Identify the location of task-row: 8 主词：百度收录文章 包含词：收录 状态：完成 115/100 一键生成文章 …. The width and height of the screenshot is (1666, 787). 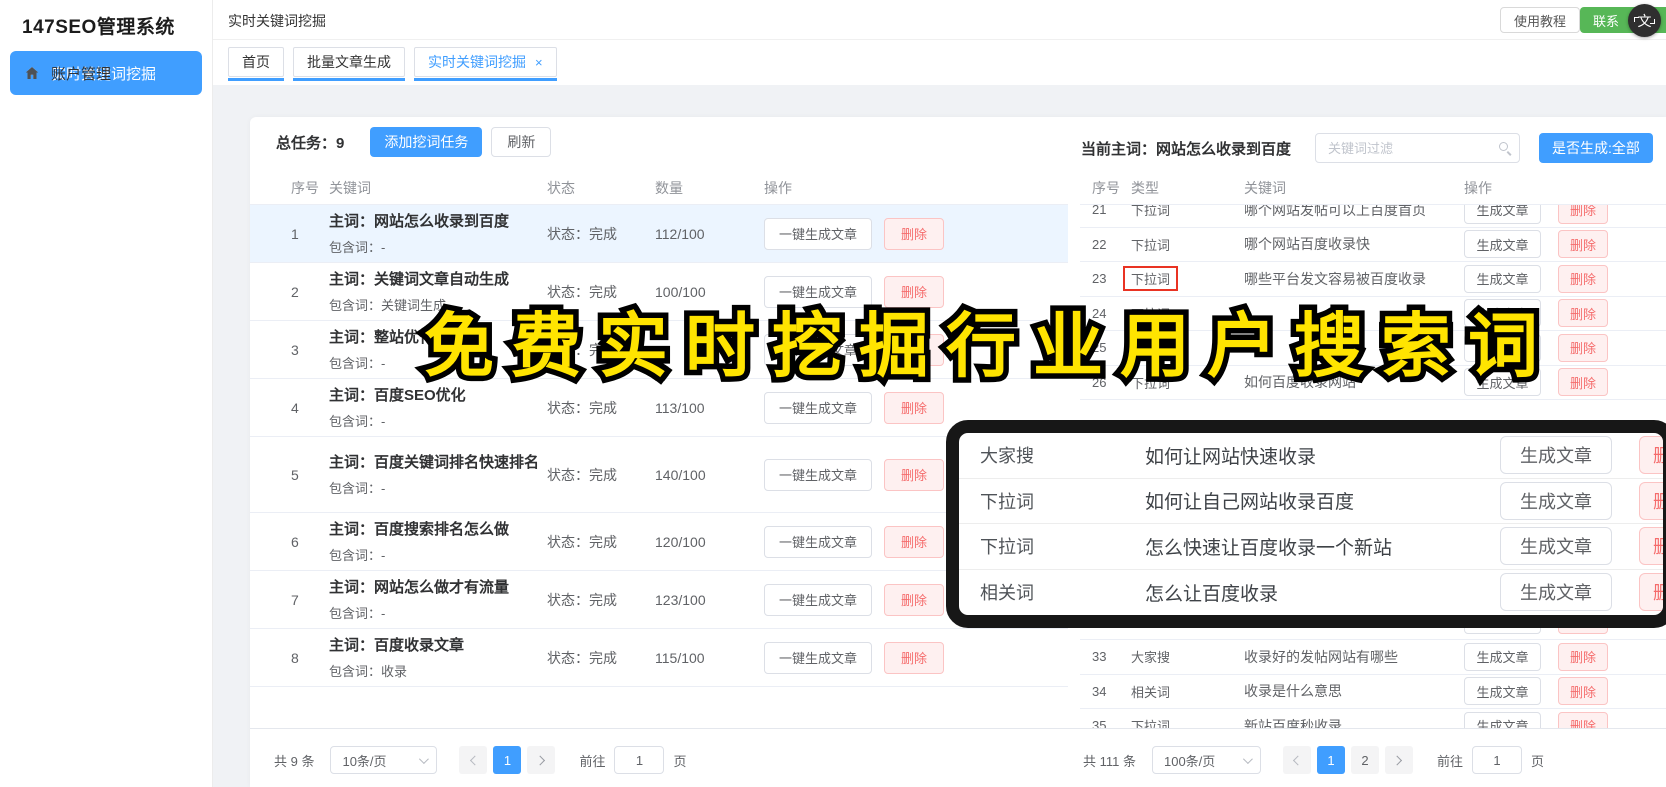
(659, 658).